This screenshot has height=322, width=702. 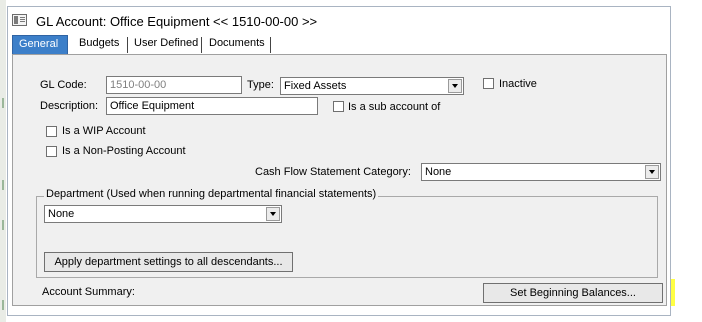 I want to click on type-select-value: Fixed Assets, so click(x=315, y=86).